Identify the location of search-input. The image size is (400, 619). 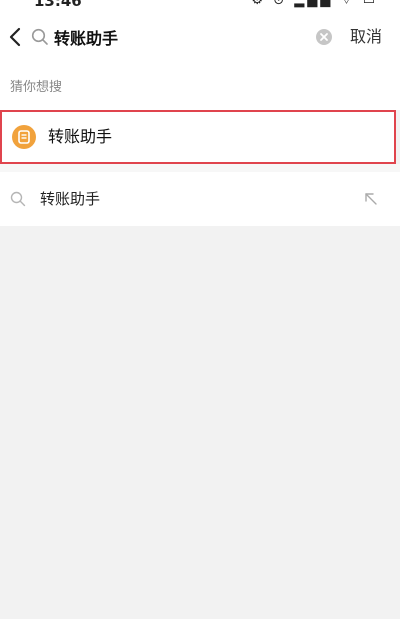
(174, 37).